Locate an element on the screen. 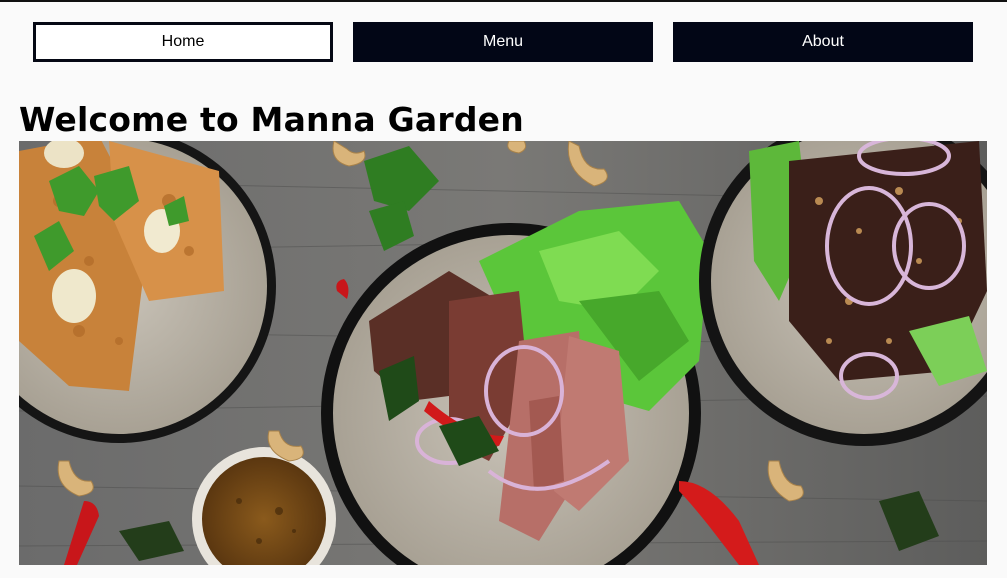  main-nav: Home Menu About is located at coordinates (503, 42).